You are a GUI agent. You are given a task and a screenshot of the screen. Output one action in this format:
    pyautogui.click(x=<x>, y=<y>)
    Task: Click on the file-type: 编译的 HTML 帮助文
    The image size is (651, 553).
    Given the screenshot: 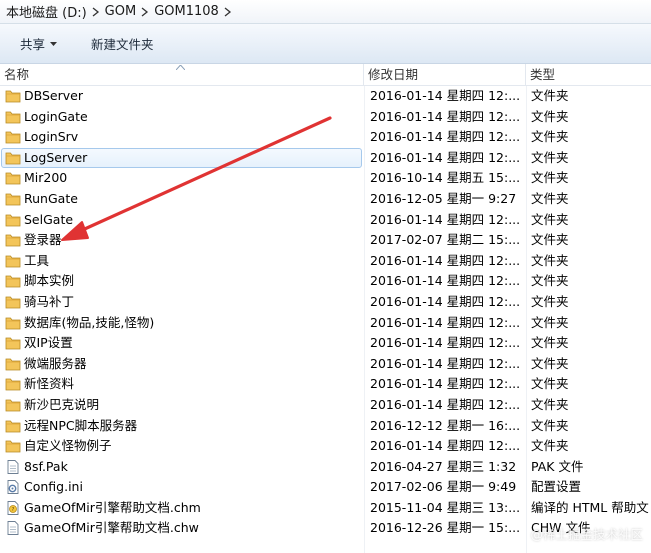 What is the action you would take?
    pyautogui.click(x=590, y=507)
    